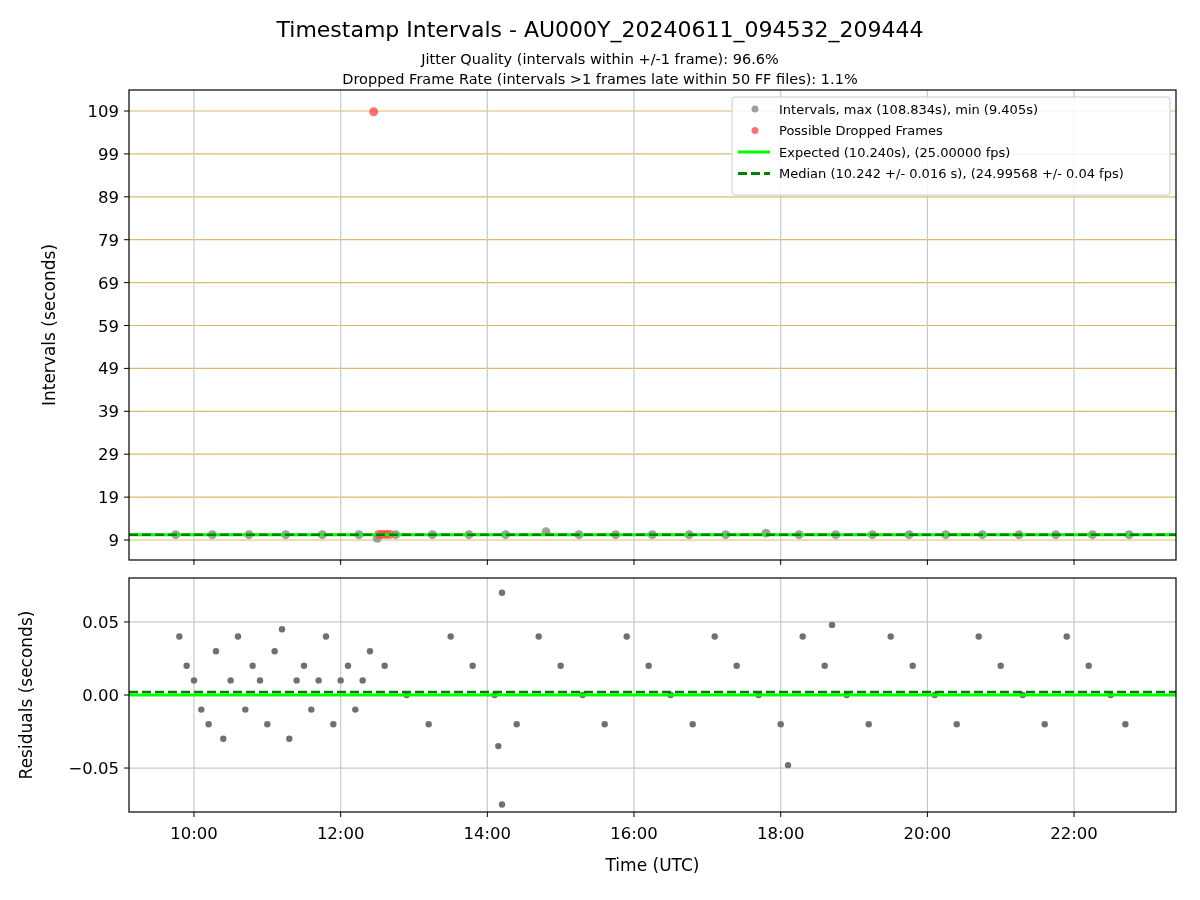  Describe the element at coordinates (927, 833) in the screenshot. I see `x-tick-label: 20:00` at that location.